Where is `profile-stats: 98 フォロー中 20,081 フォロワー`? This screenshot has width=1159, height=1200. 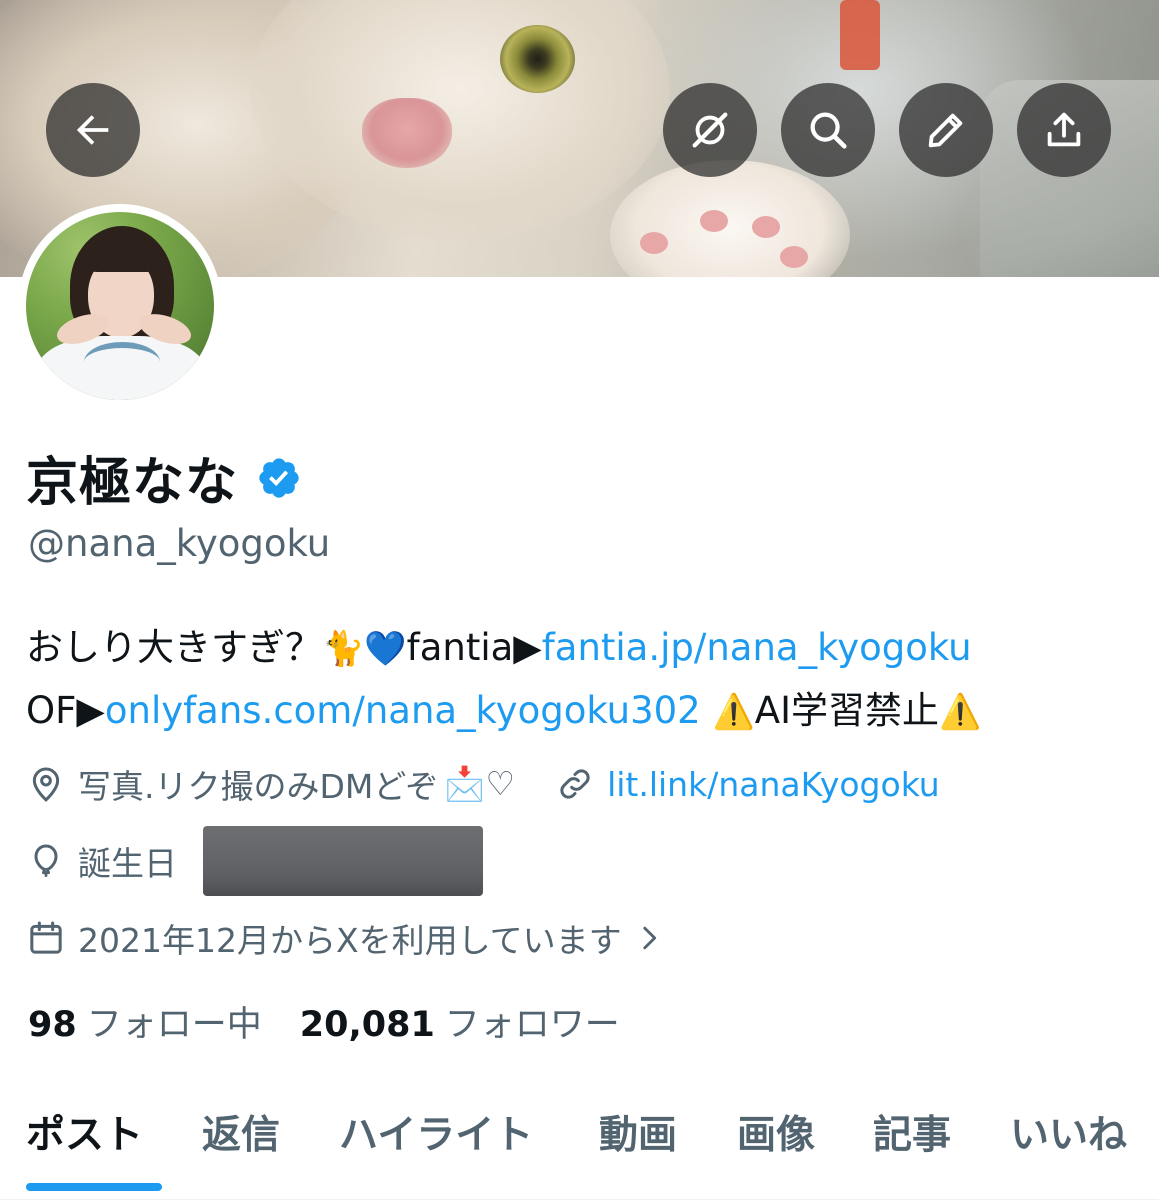
profile-stats: 98 フォロー中 20,081 フォロワー is located at coordinates (324, 1021).